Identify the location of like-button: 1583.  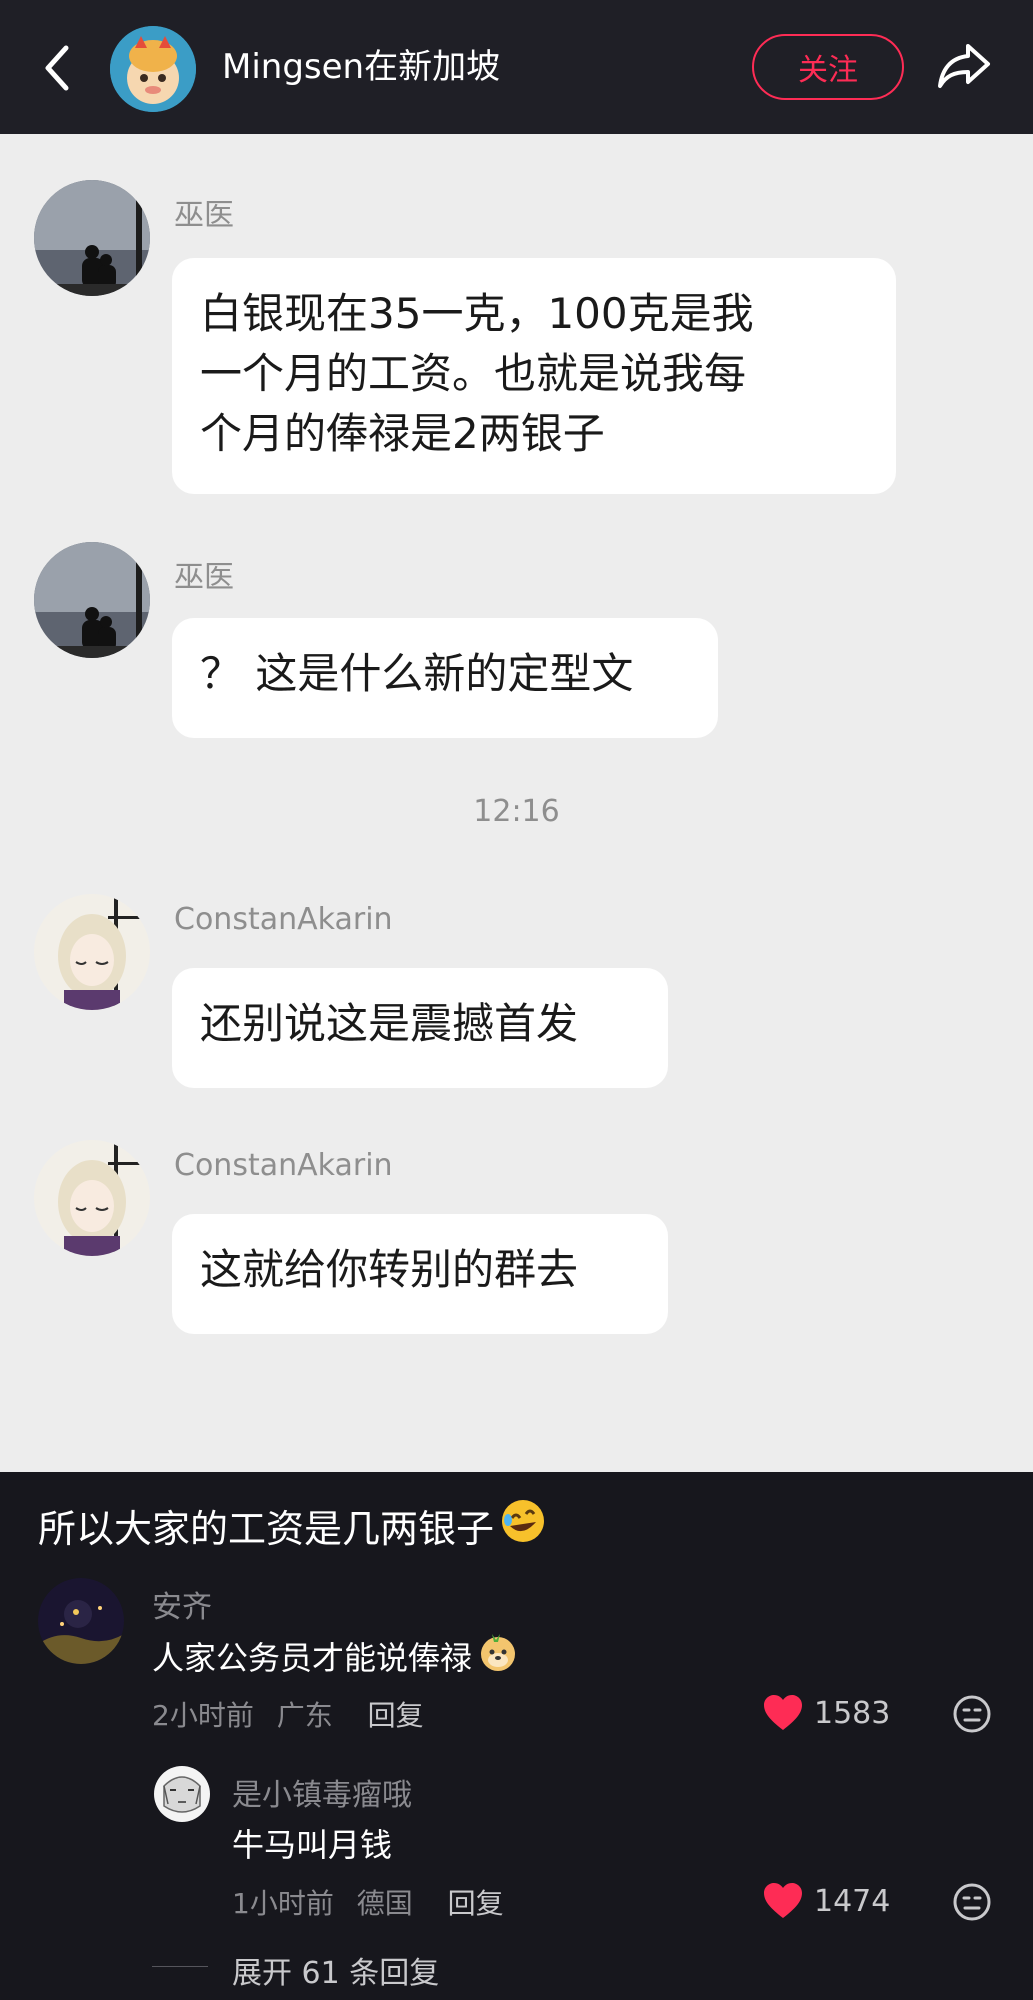
(826, 1713).